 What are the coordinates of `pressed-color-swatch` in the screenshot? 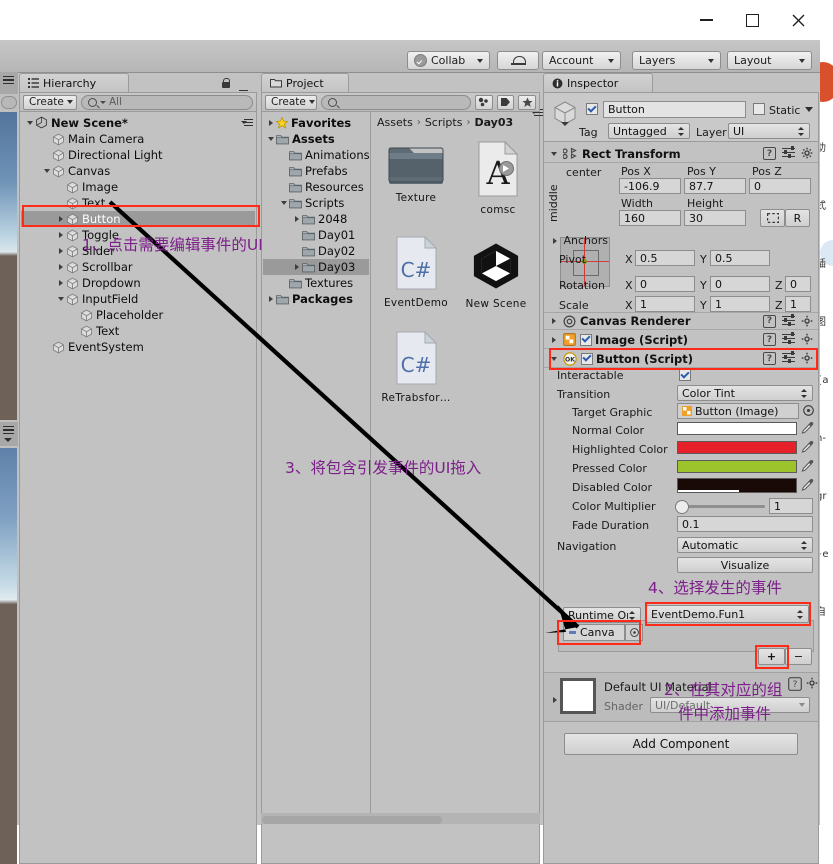 It's located at (737, 466).